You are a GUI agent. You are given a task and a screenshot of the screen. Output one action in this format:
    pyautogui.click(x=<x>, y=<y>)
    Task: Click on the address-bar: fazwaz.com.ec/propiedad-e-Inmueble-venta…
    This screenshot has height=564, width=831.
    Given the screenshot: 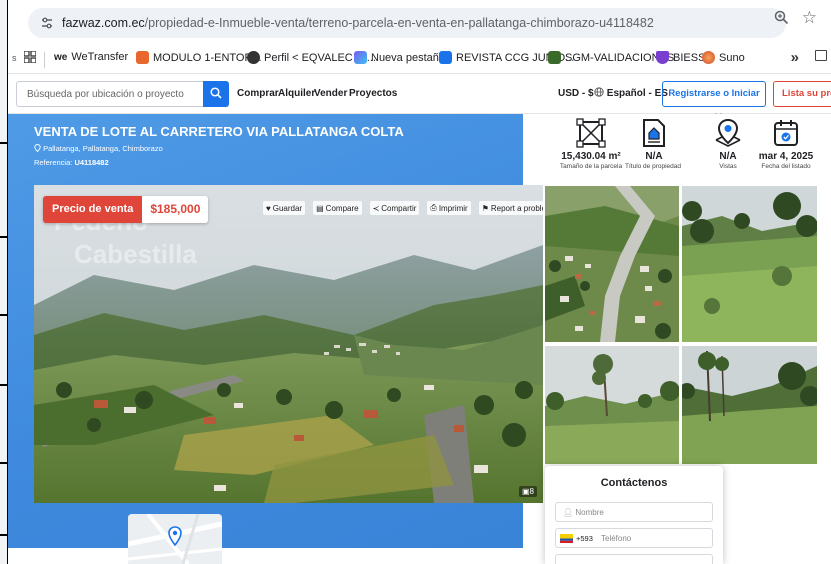 What is the action you would take?
    pyautogui.click(x=419, y=22)
    